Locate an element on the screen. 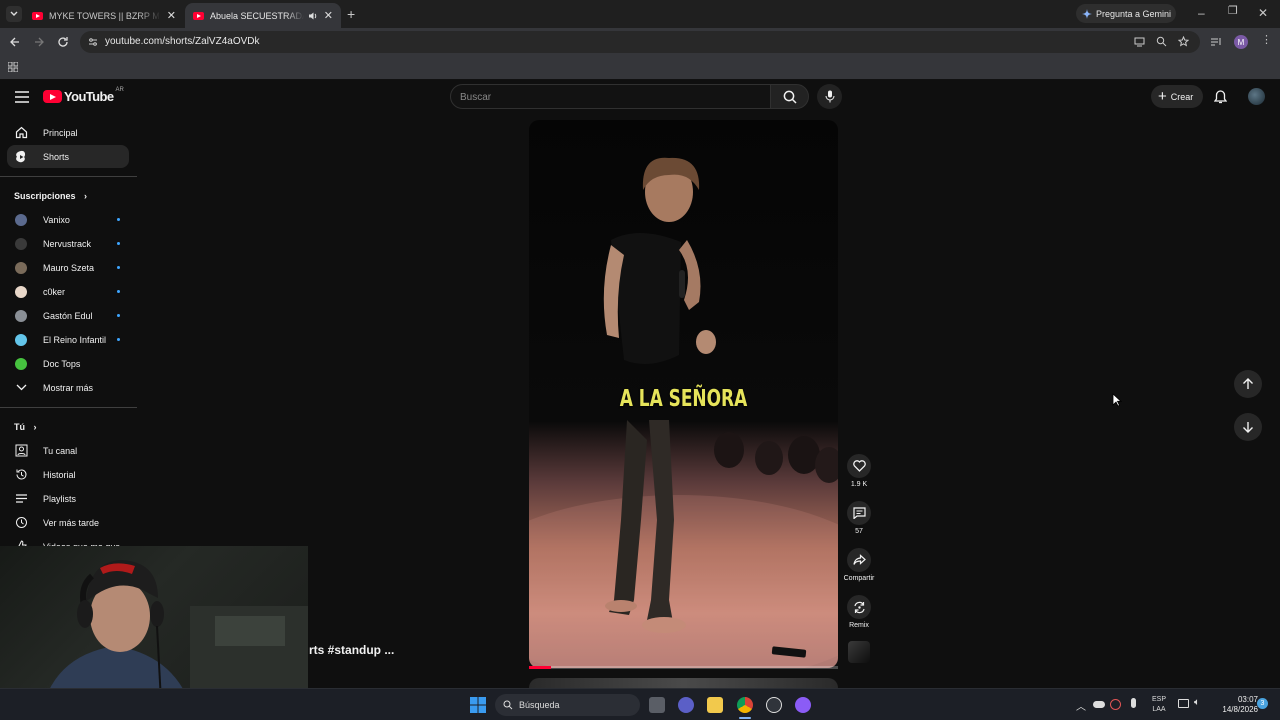  sidebar-item-shorts: Shorts is located at coordinates (68, 156).